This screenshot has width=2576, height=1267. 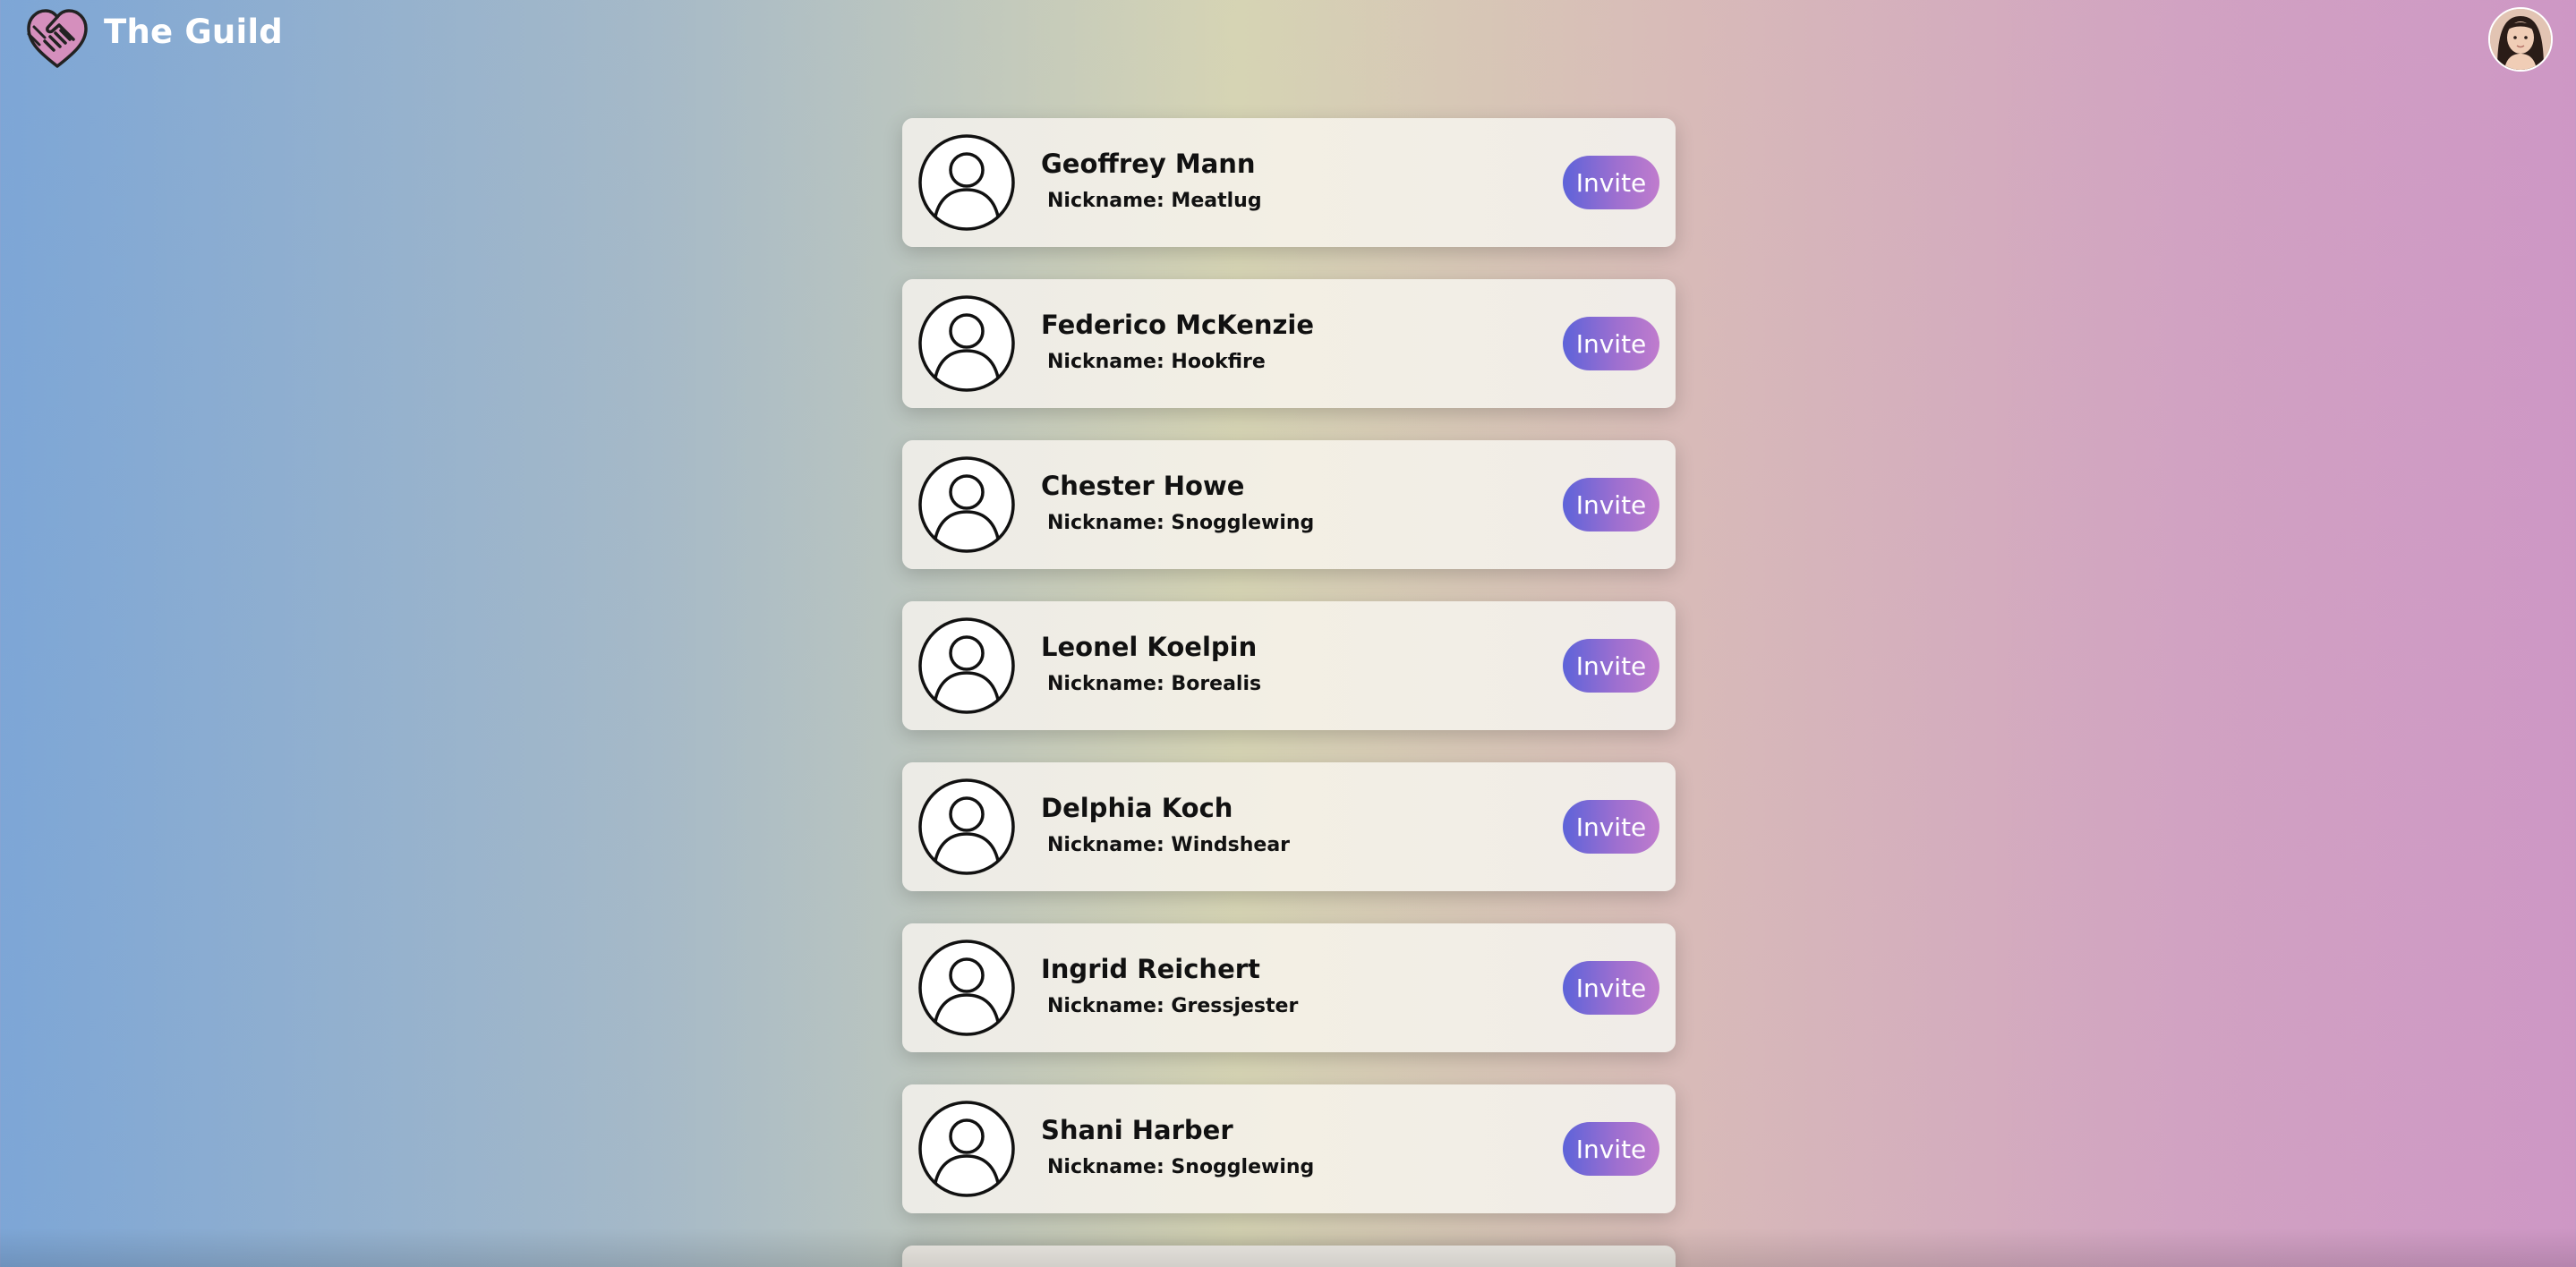 I want to click on top-bar: The Guild, so click(x=1288, y=37).